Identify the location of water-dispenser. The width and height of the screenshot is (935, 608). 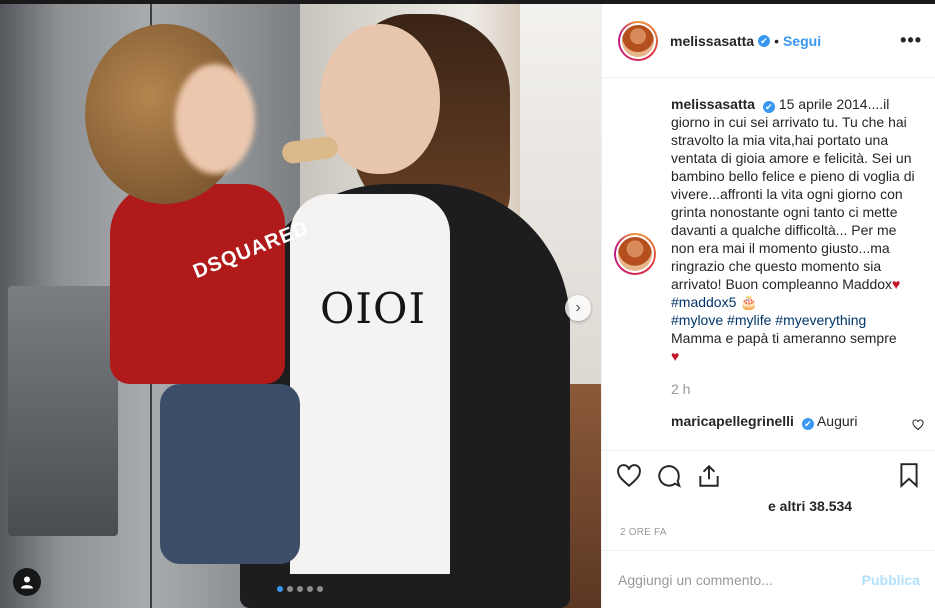
(63, 411).